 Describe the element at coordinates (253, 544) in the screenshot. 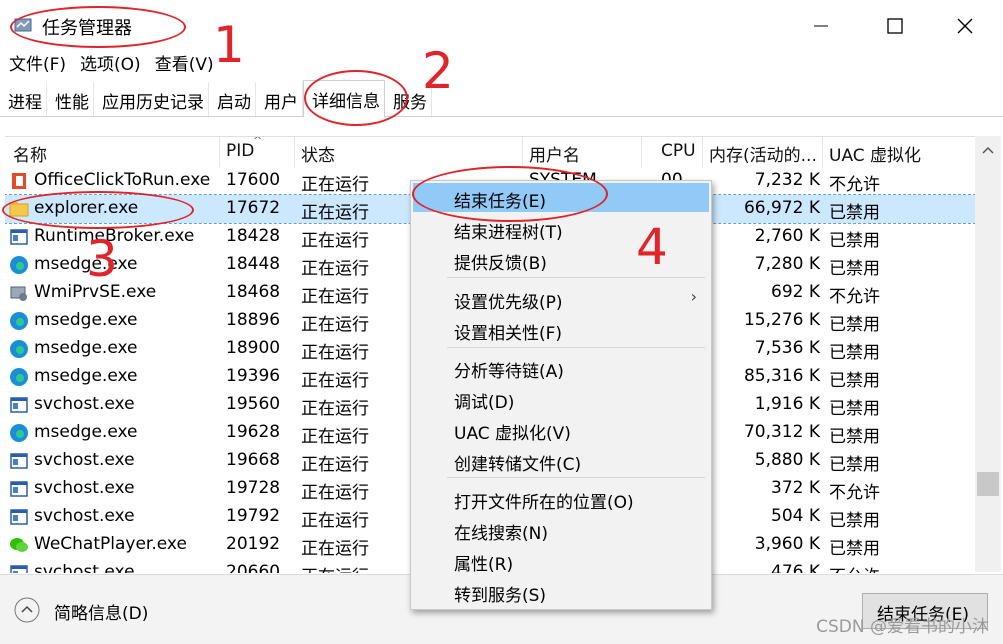

I see `process-pid: 20192` at that location.